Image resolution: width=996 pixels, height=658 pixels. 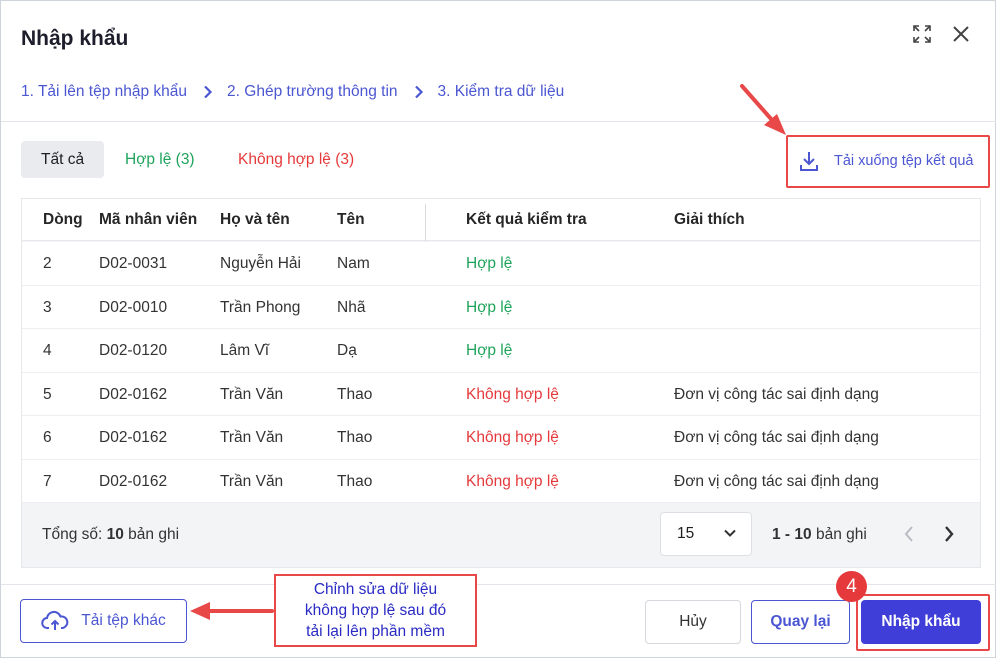 What do you see at coordinates (260, 263) in the screenshot?
I see `cell-lastname: Nguyễn Hải` at bounding box center [260, 263].